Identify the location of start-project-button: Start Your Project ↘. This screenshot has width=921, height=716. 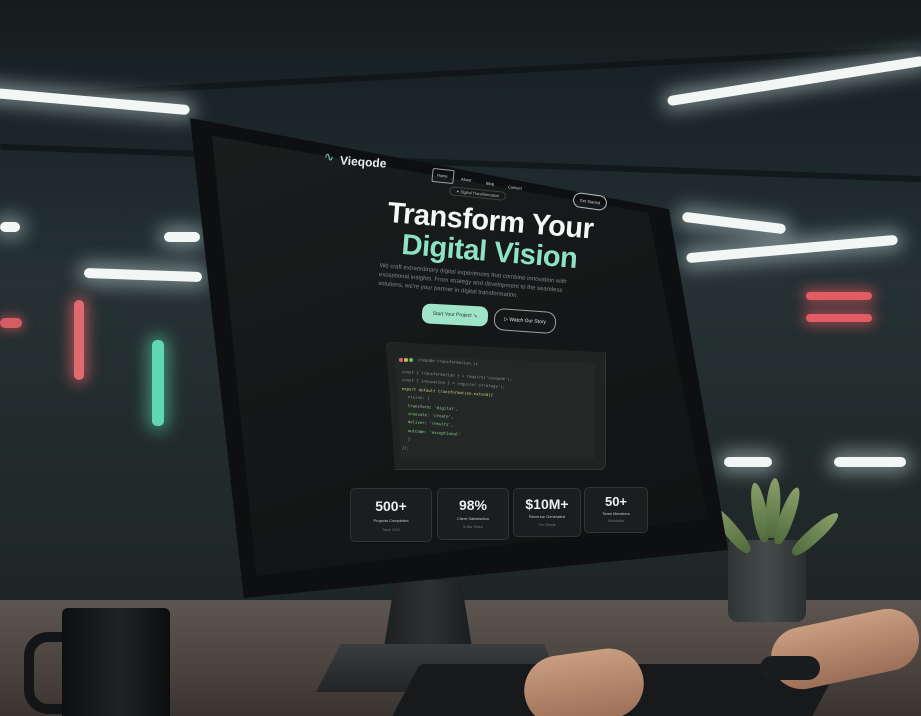
(455, 315).